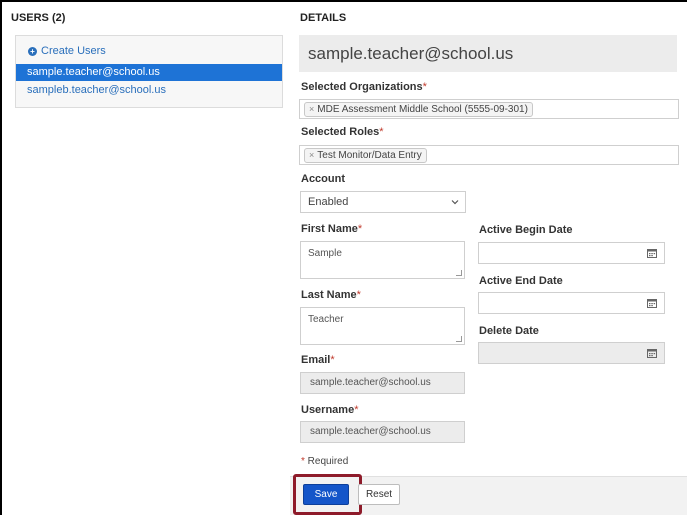 The height and width of the screenshot is (515, 687). I want to click on reset-button: Reset, so click(379, 494).